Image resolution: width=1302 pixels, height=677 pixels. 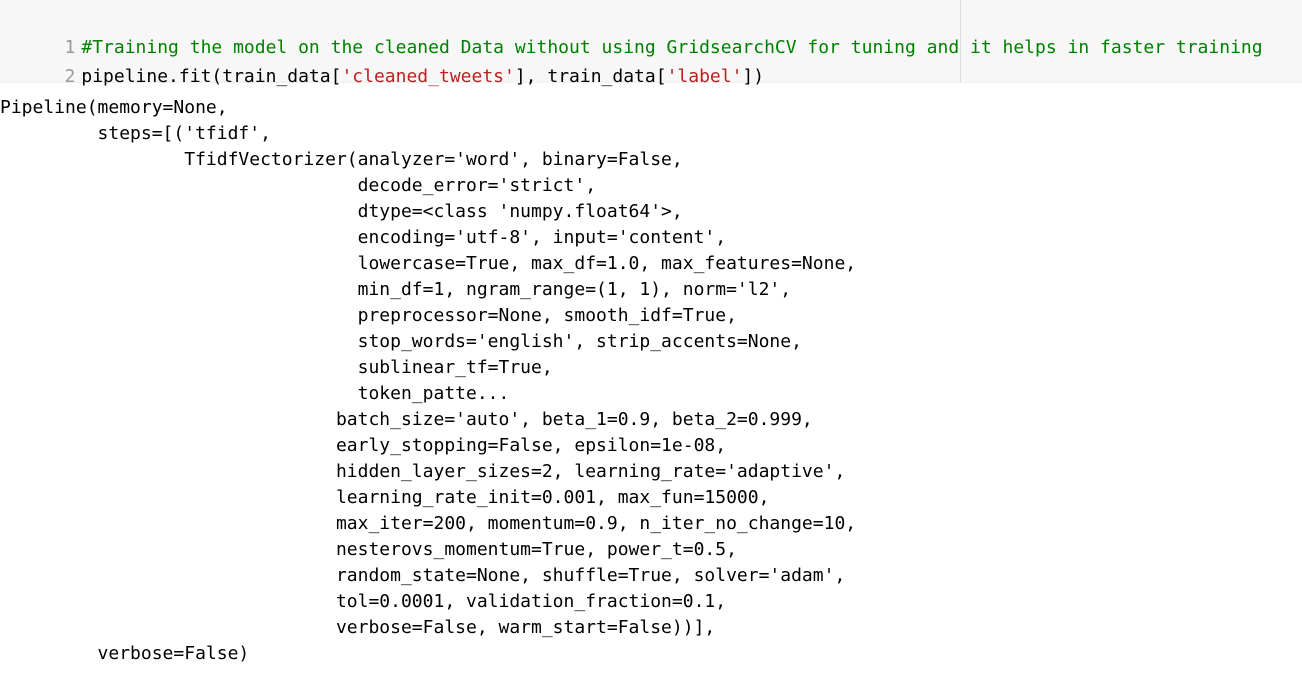 I want to click on output-line: nesterovs_momentum=True, power_t=0.5,, so click(x=368, y=549).